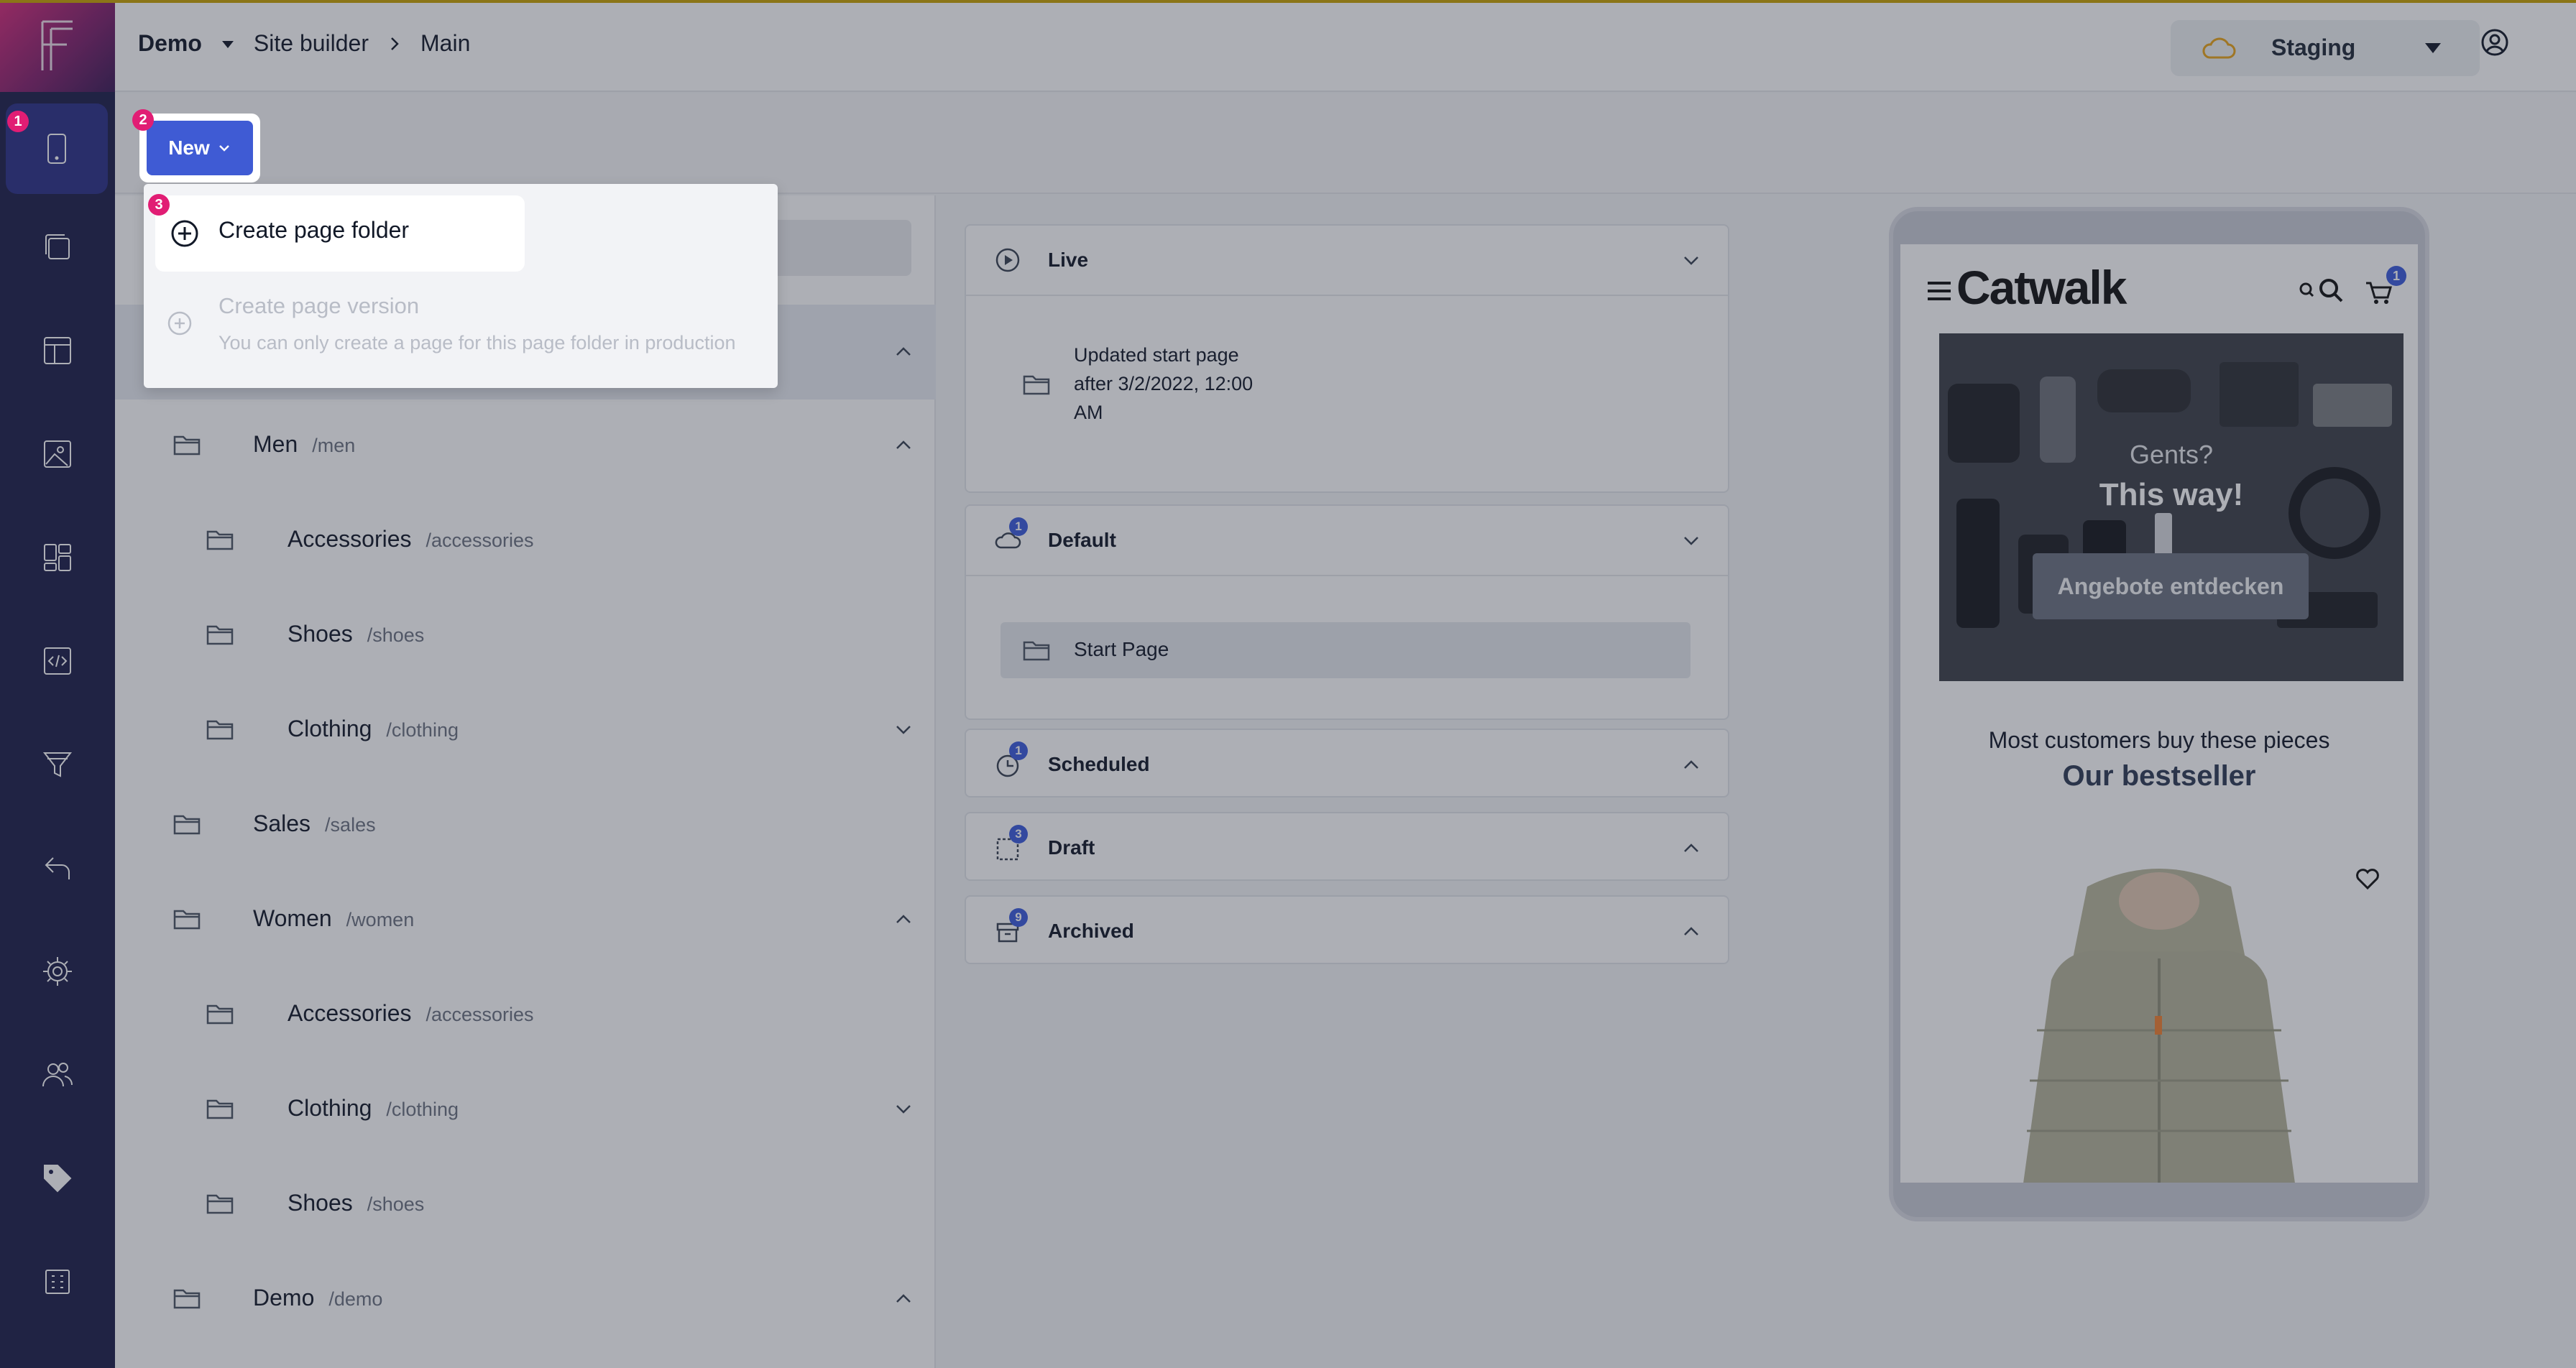 This screenshot has height=1368, width=2576. What do you see at coordinates (159, 205) in the screenshot?
I see `tour-step-3-badge: 3` at bounding box center [159, 205].